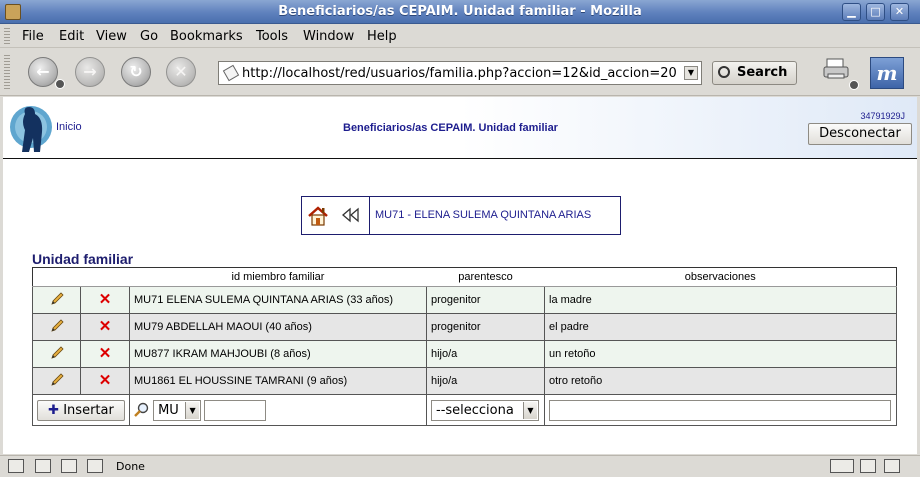 The image size is (920, 477). I want to click on popup-blocked-icon, so click(868, 466).